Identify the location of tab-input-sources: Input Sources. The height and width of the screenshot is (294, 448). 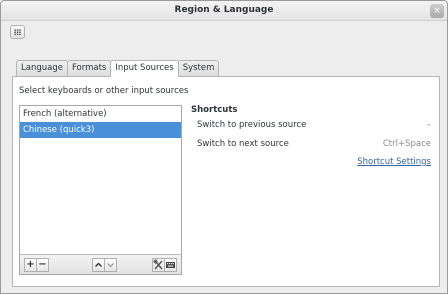
(144, 68).